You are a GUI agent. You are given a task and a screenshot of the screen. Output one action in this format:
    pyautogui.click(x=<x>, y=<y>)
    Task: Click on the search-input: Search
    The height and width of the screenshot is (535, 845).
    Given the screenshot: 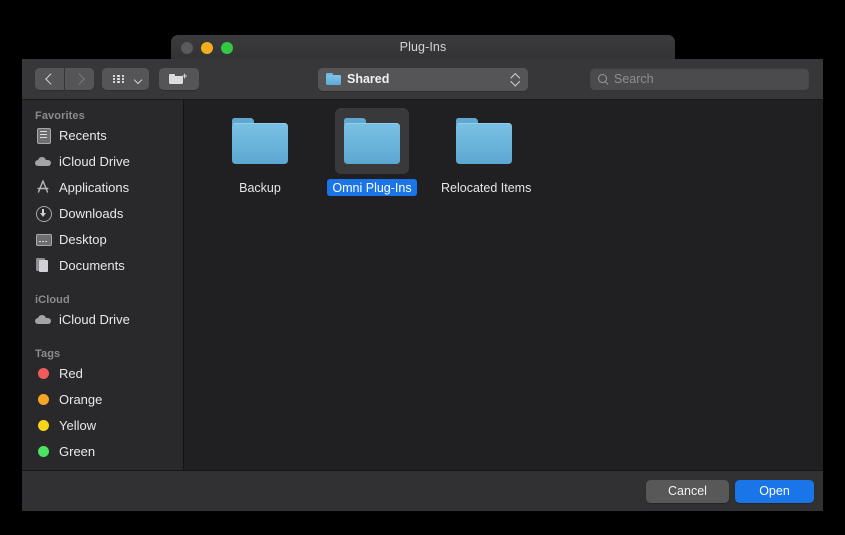 What is the action you would take?
    pyautogui.click(x=699, y=79)
    